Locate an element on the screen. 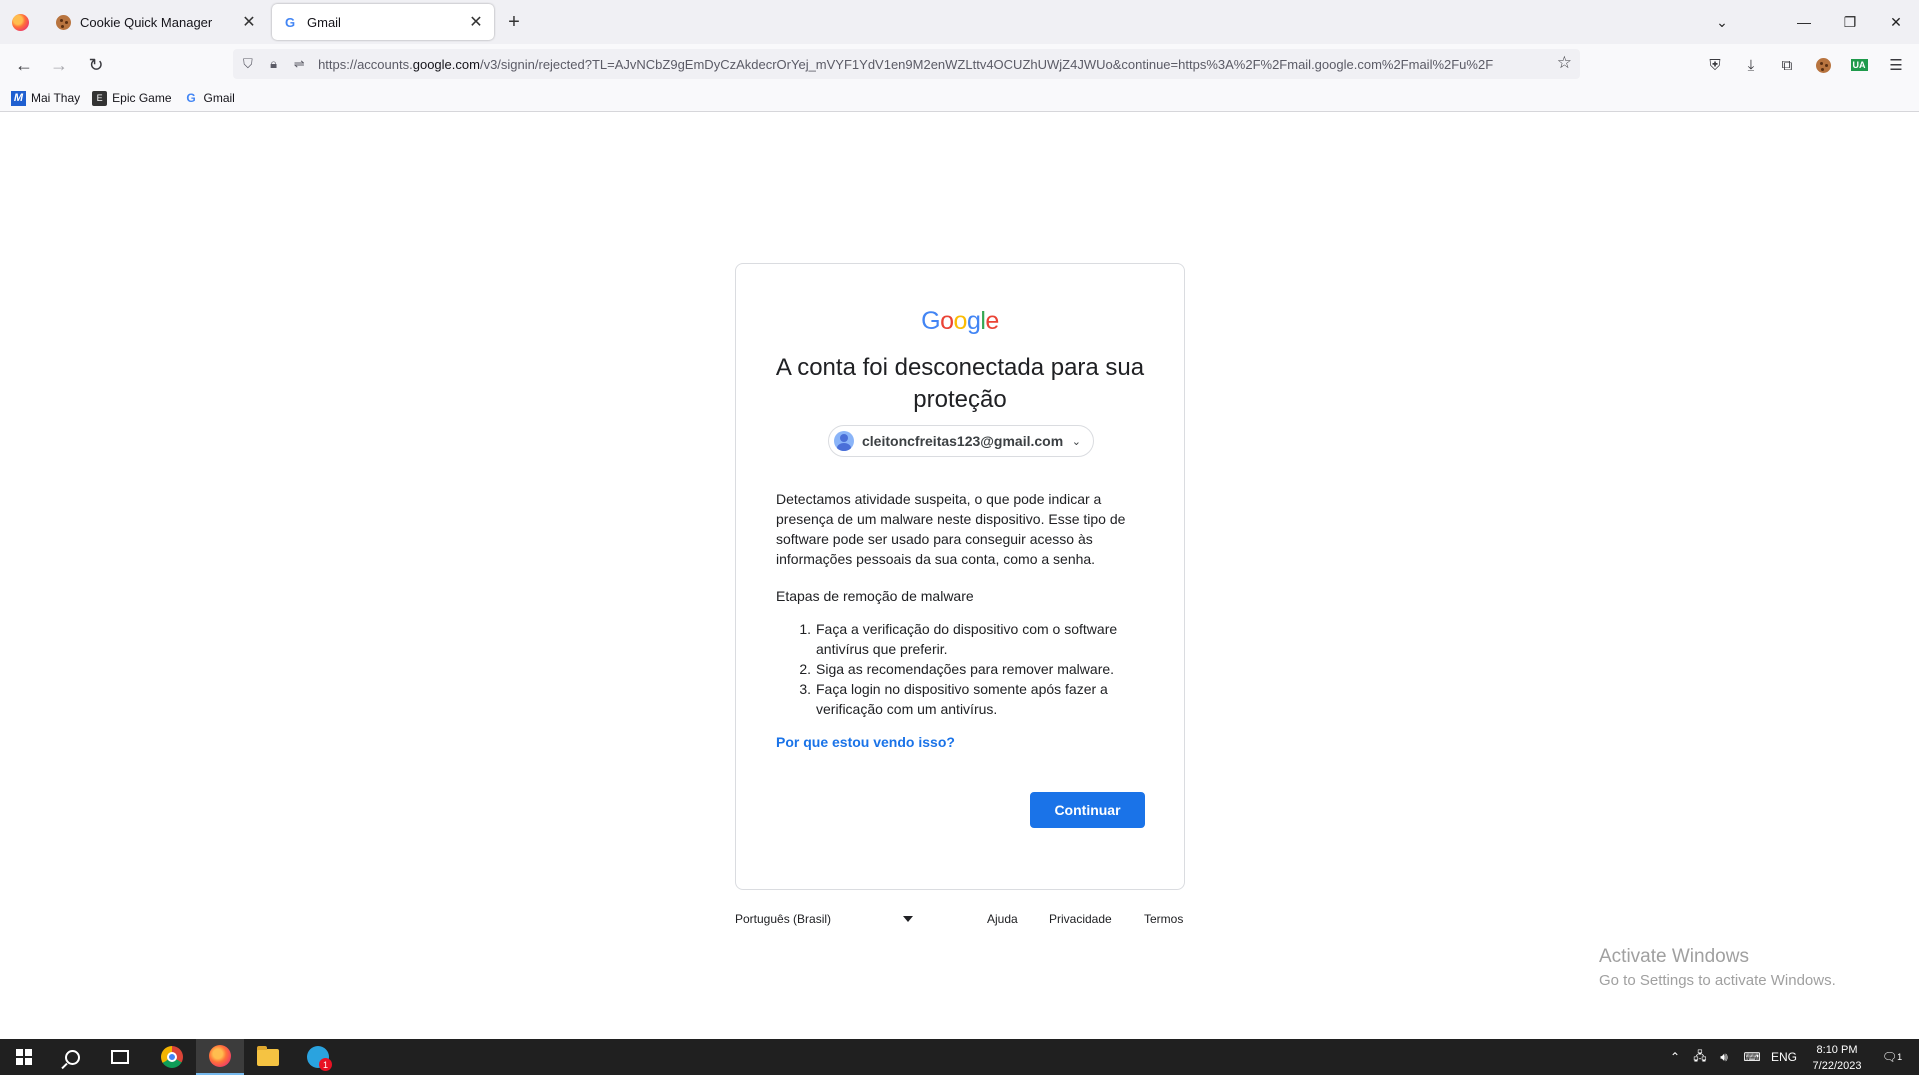  reload-button: ↻ is located at coordinates (96, 65).